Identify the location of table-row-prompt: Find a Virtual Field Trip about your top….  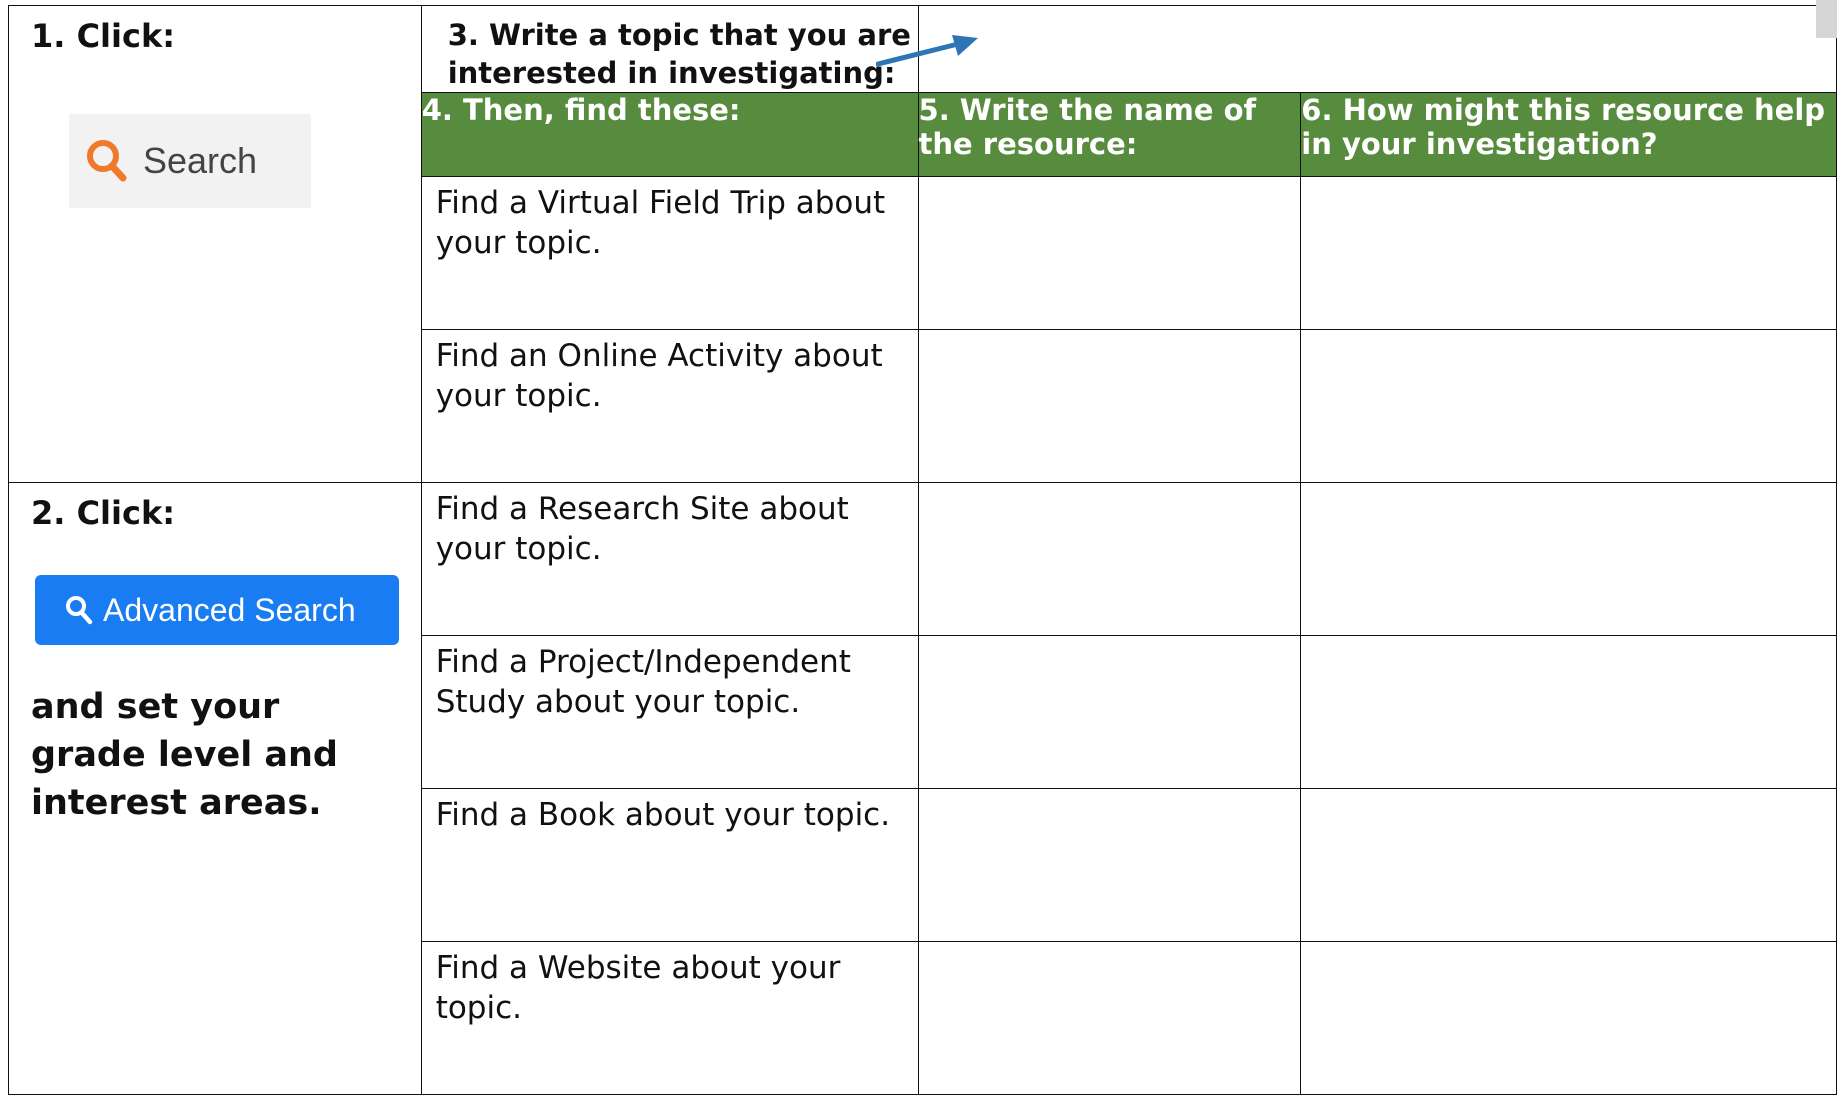
(669, 253).